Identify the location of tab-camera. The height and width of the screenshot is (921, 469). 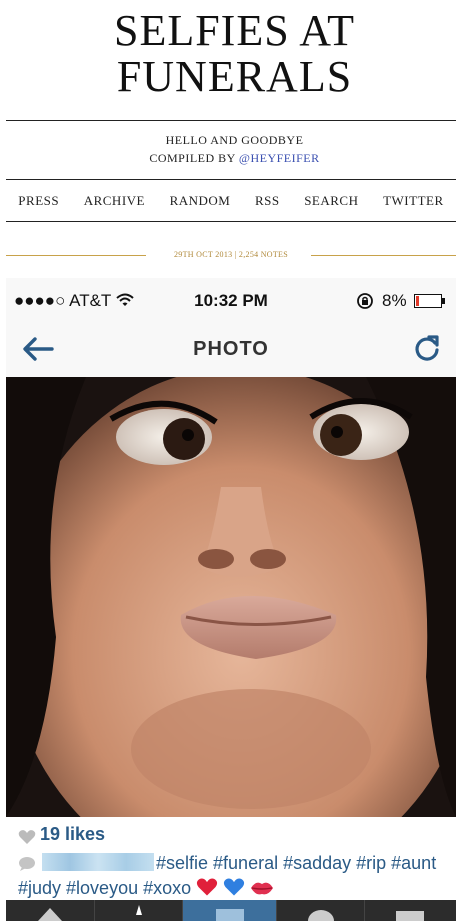
(229, 910).